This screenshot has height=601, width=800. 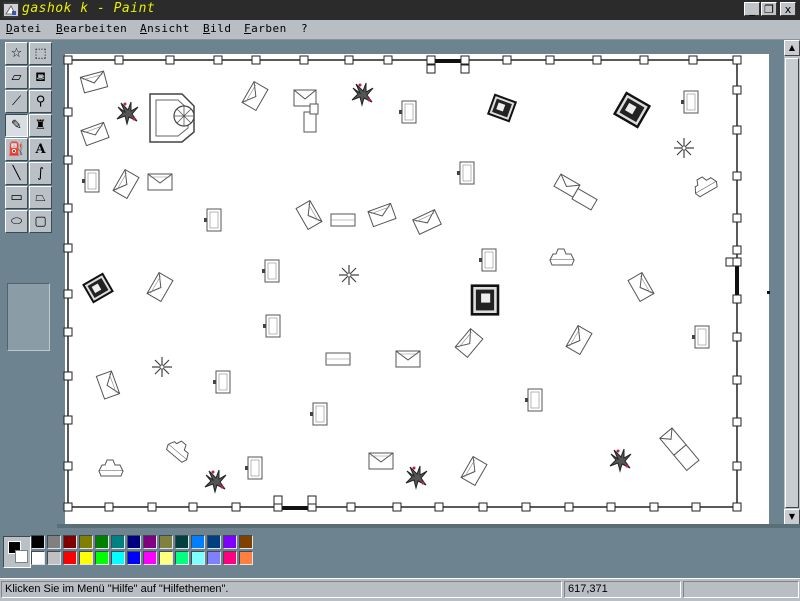 What do you see at coordinates (28, 317) in the screenshot?
I see `tool-options-panel` at bounding box center [28, 317].